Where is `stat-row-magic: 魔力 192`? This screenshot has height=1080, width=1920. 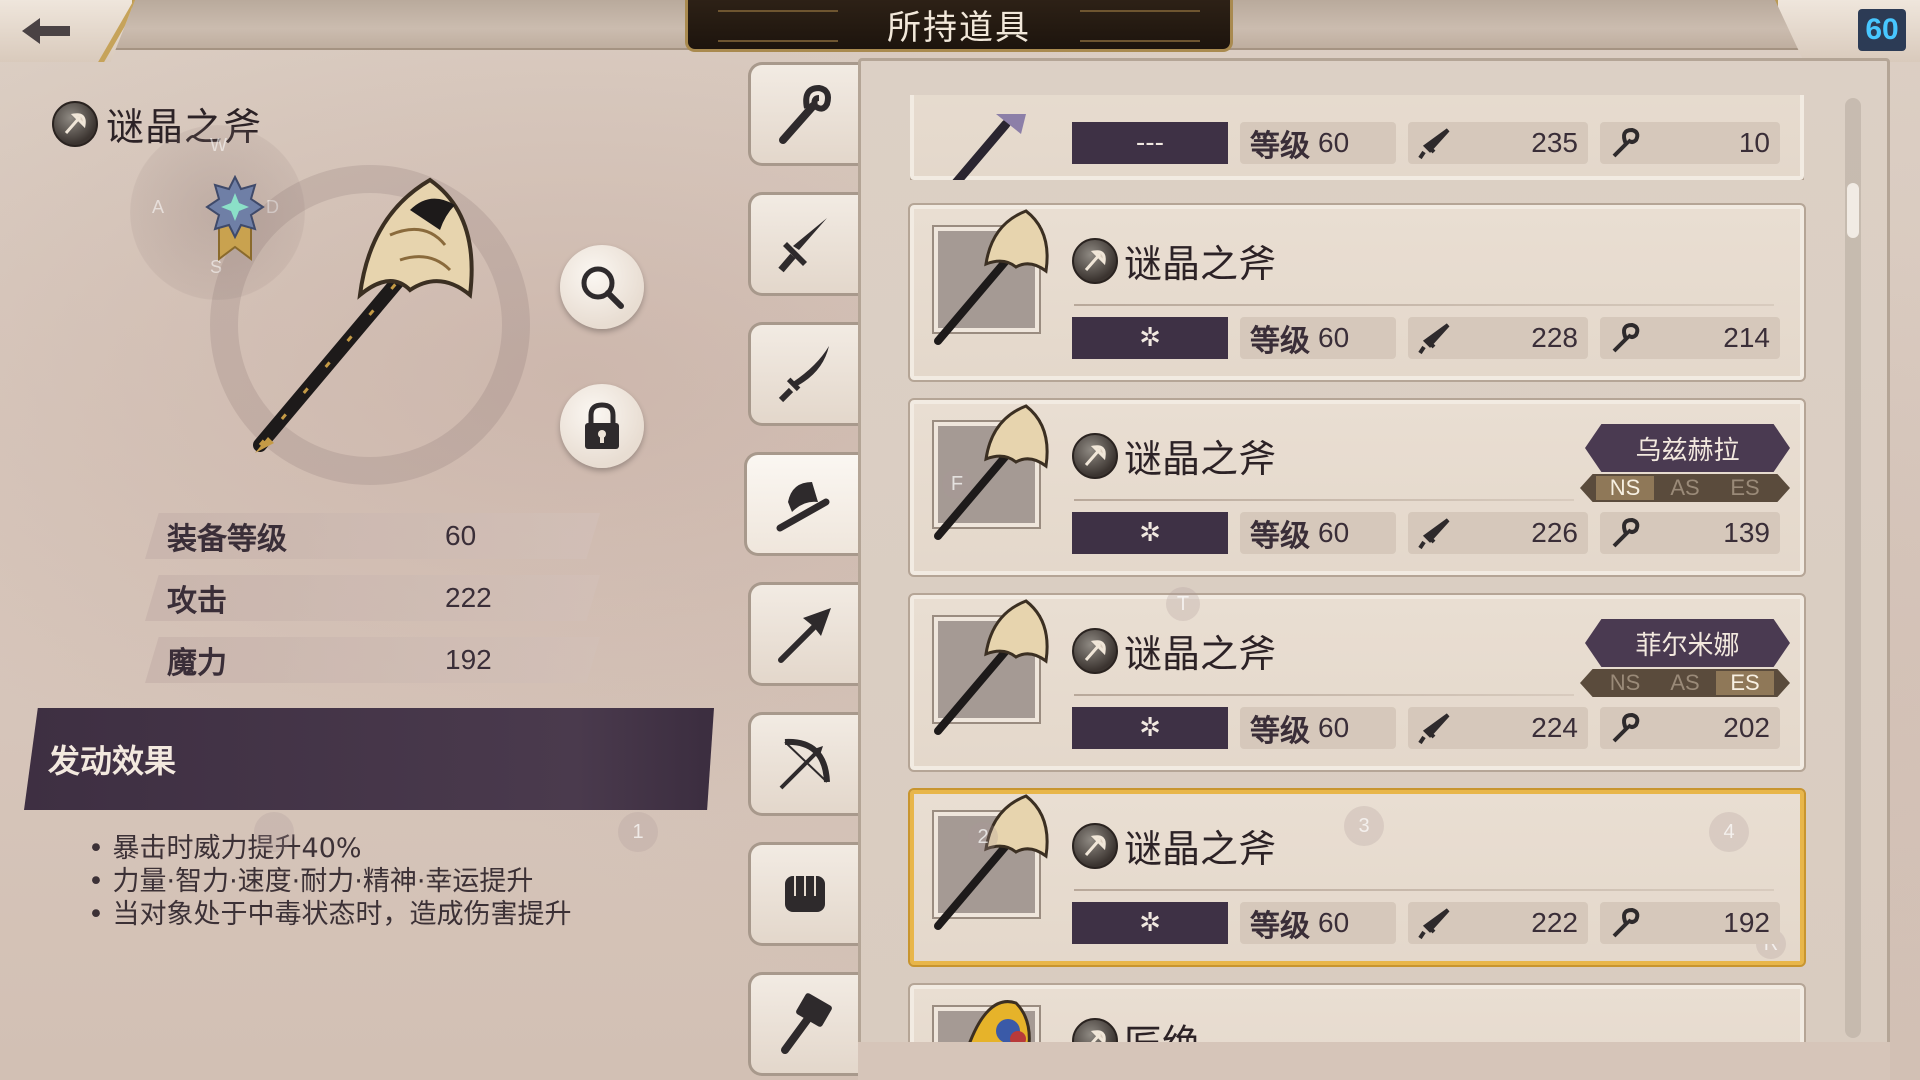
stat-row-magic: 魔力 192 is located at coordinates (372, 660).